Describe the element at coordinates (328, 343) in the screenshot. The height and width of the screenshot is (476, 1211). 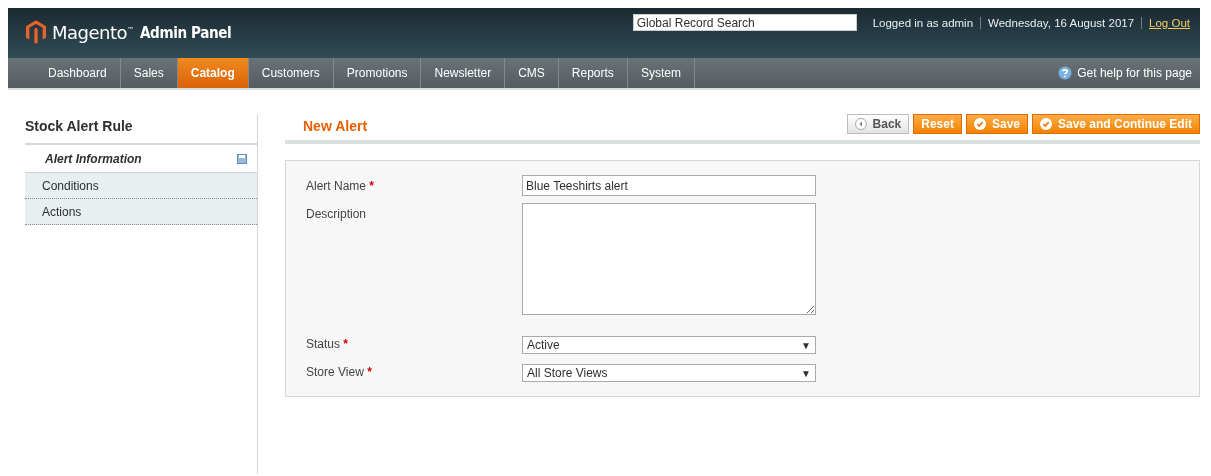
I see `field-label: Status *` at that location.